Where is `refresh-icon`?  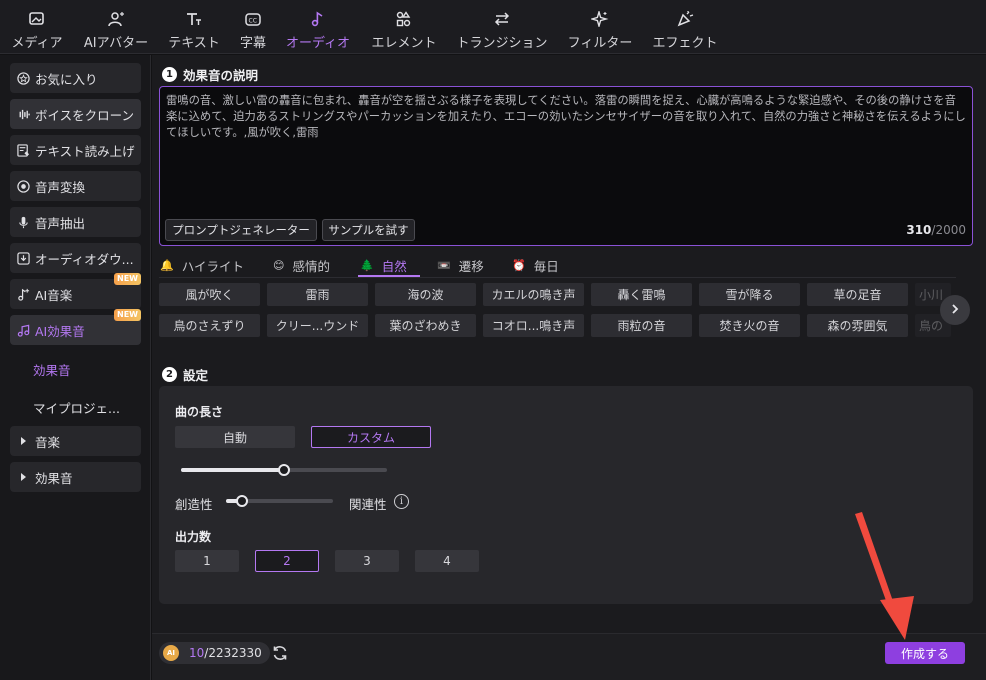 refresh-icon is located at coordinates (280, 653).